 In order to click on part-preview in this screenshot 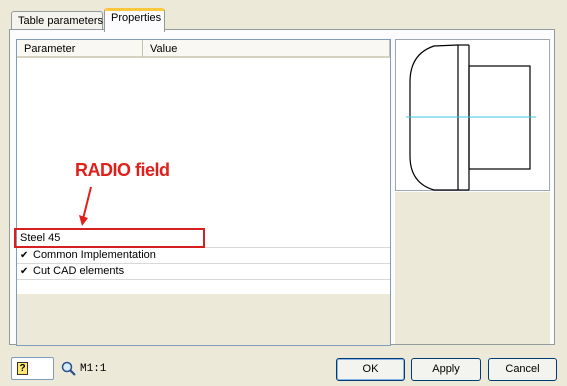, I will do `click(472, 115)`.